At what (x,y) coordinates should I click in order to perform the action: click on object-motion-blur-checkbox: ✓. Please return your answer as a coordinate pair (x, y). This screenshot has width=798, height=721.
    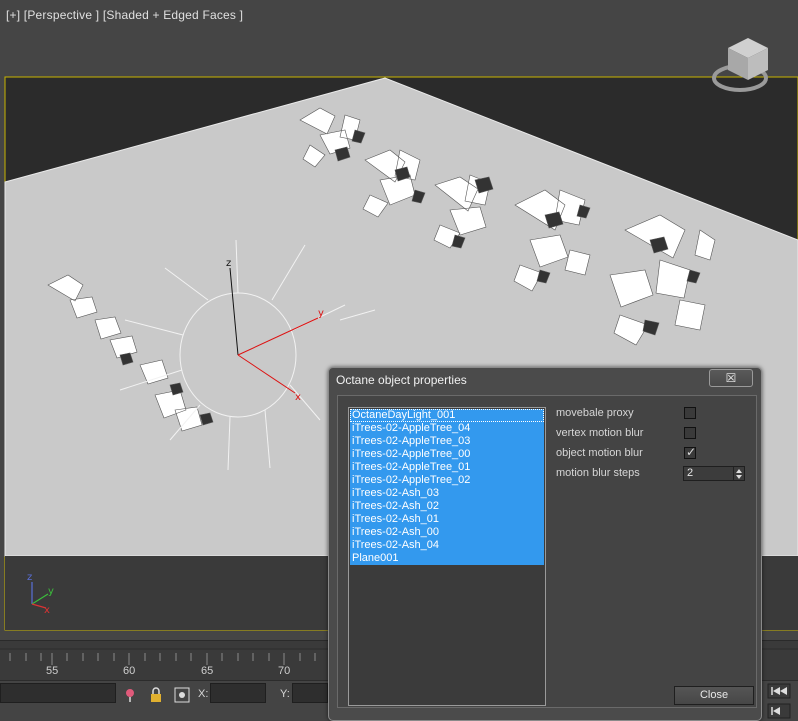
    Looking at the image, I should click on (690, 452).